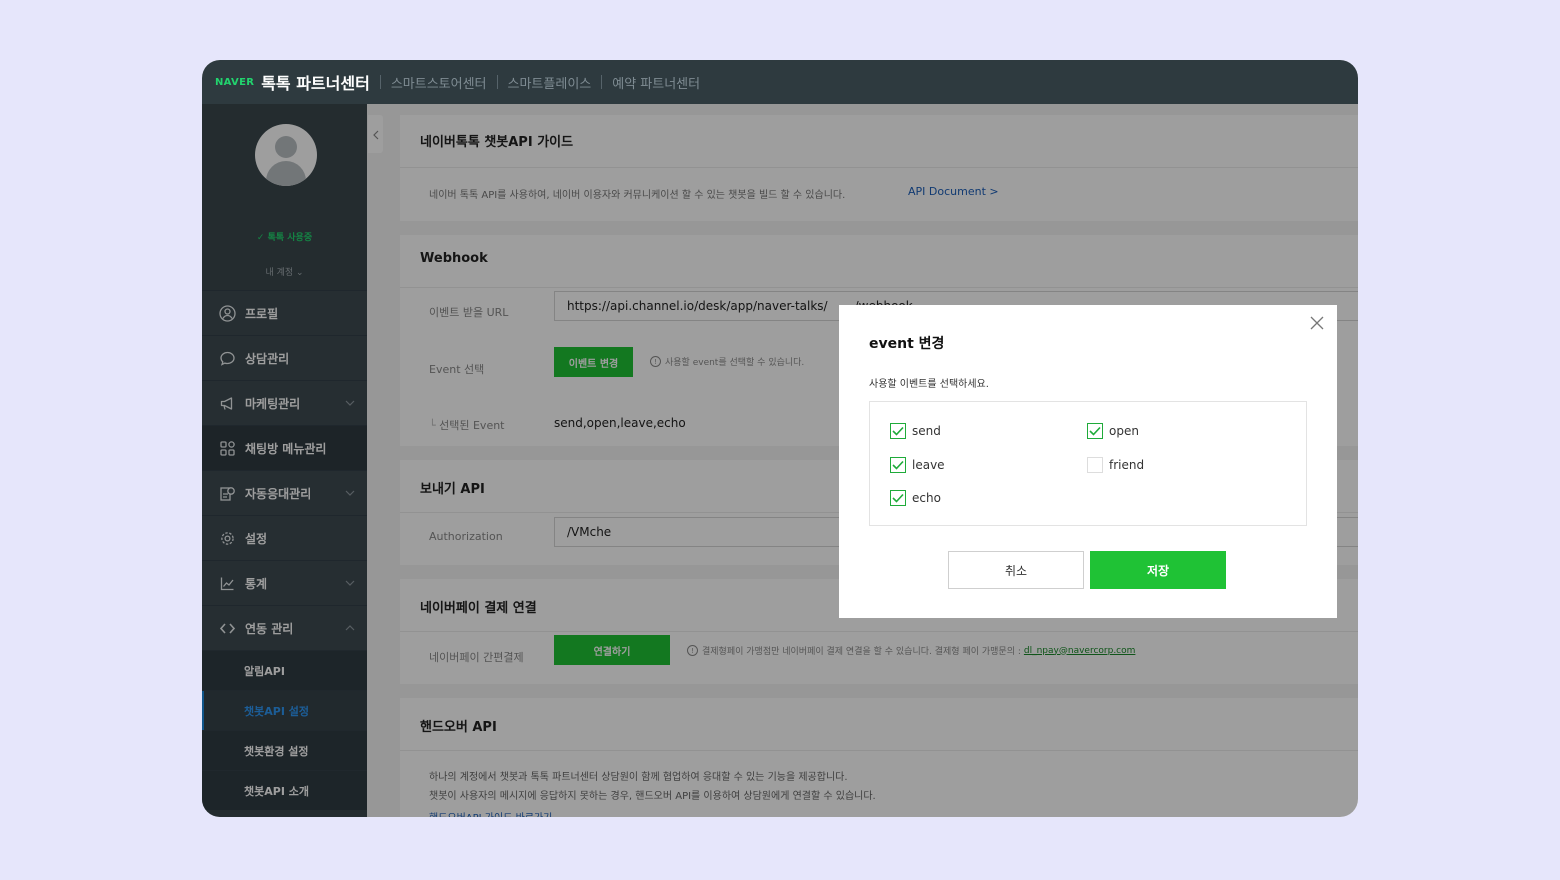 The height and width of the screenshot is (880, 1560). What do you see at coordinates (439, 82) in the screenshot?
I see `top-link-smartstore: 스마트스토어센터` at bounding box center [439, 82].